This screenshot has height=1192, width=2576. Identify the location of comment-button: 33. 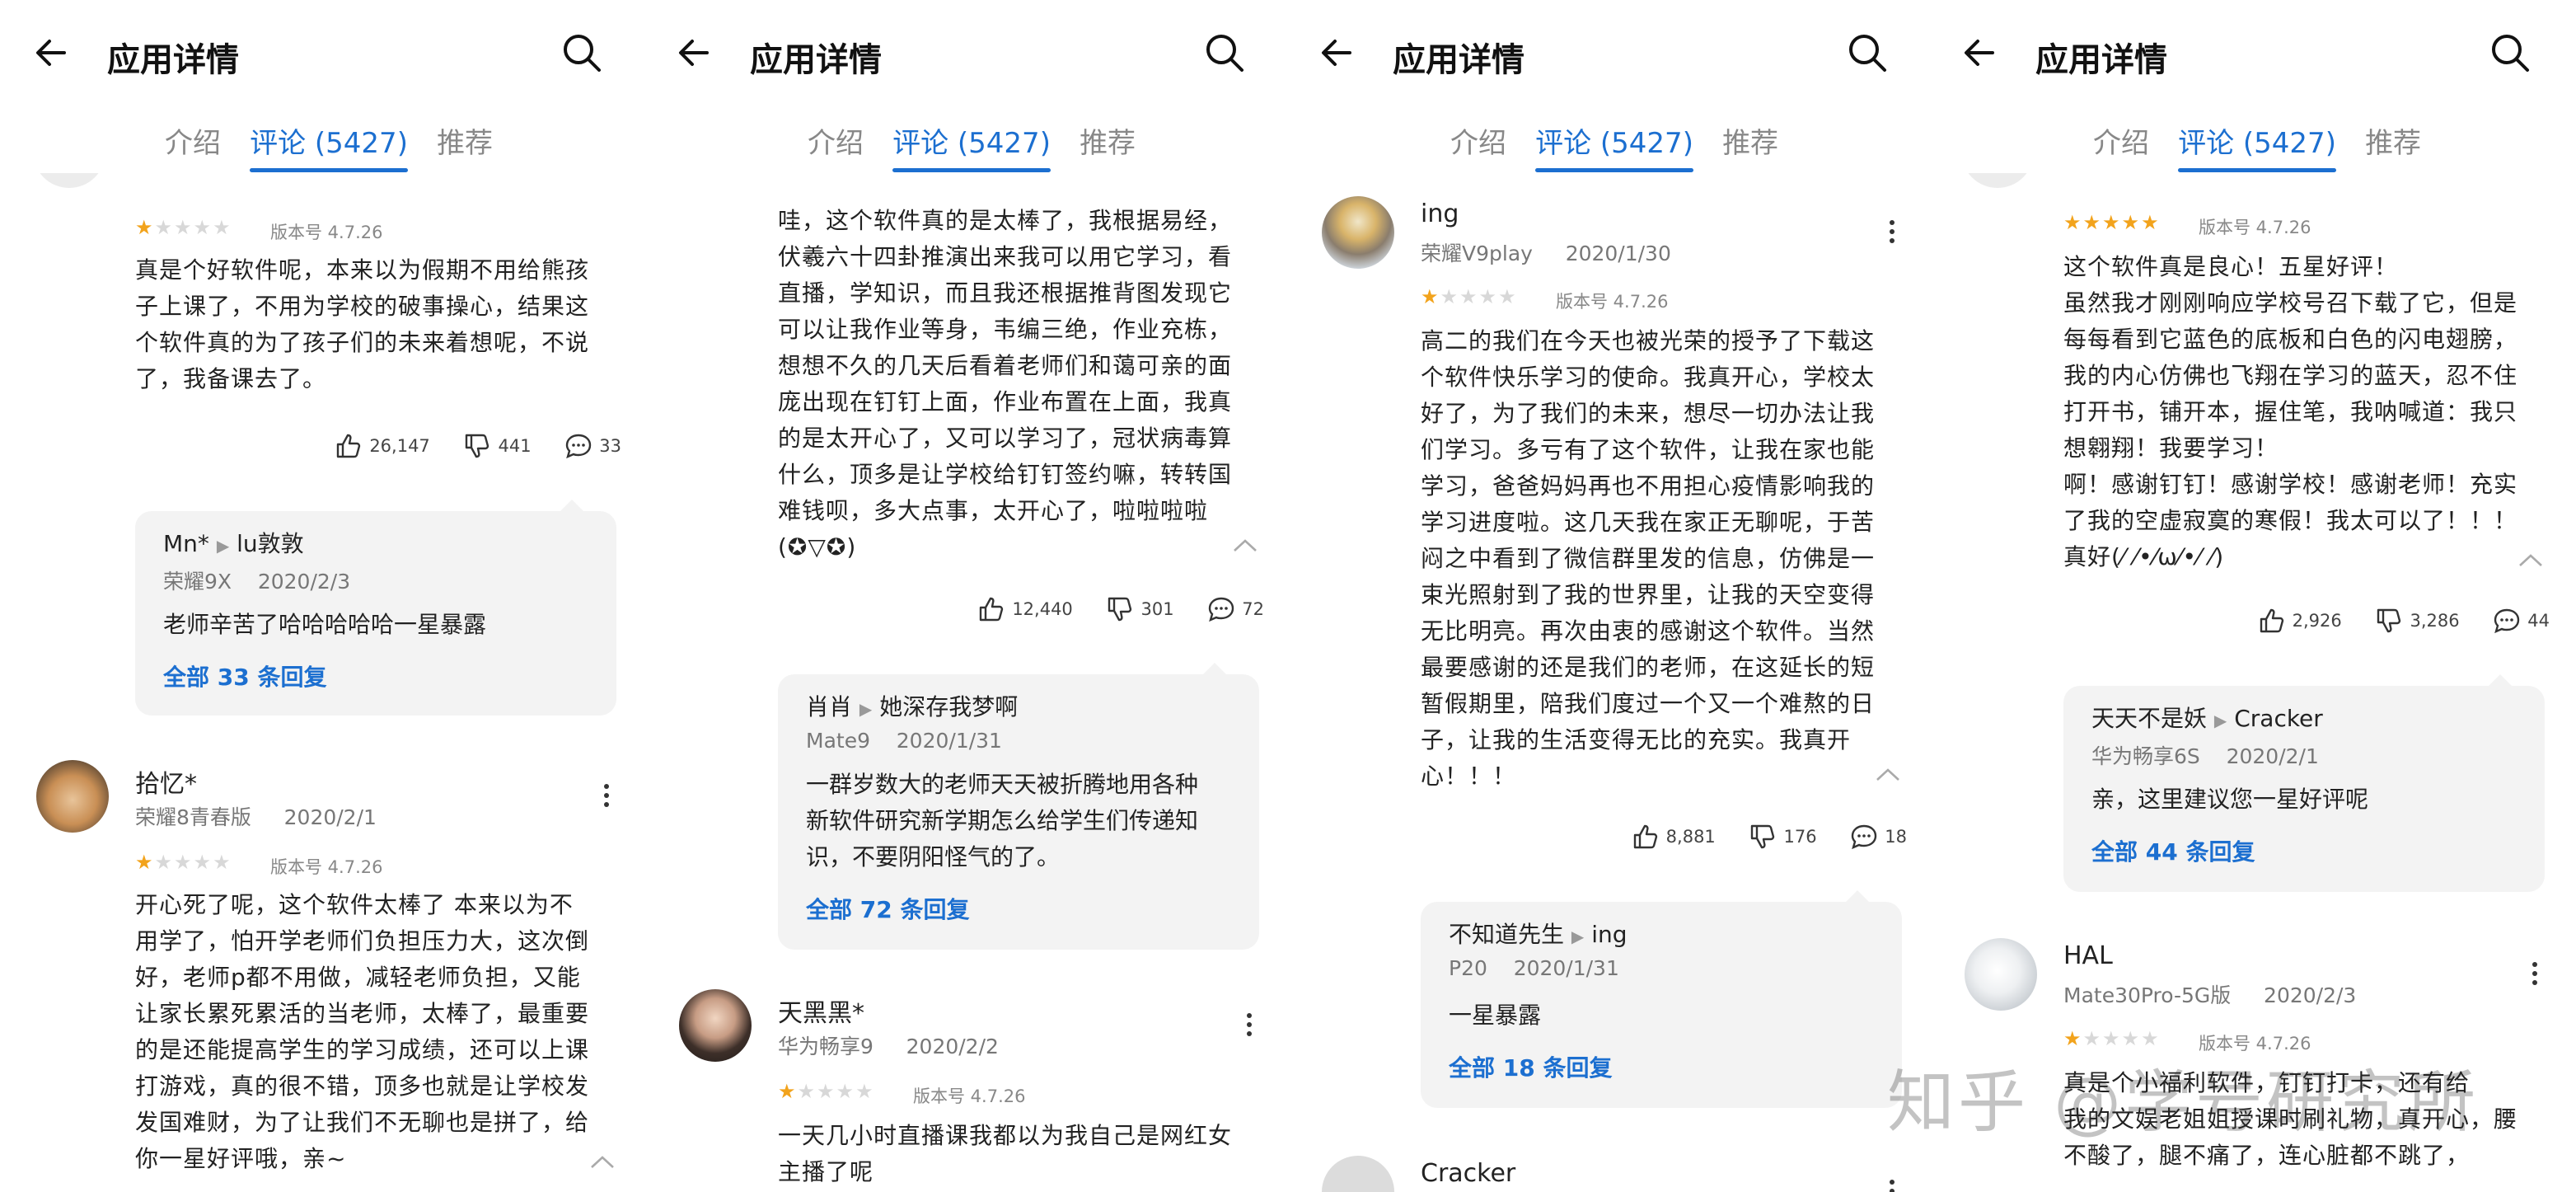
(592, 446).